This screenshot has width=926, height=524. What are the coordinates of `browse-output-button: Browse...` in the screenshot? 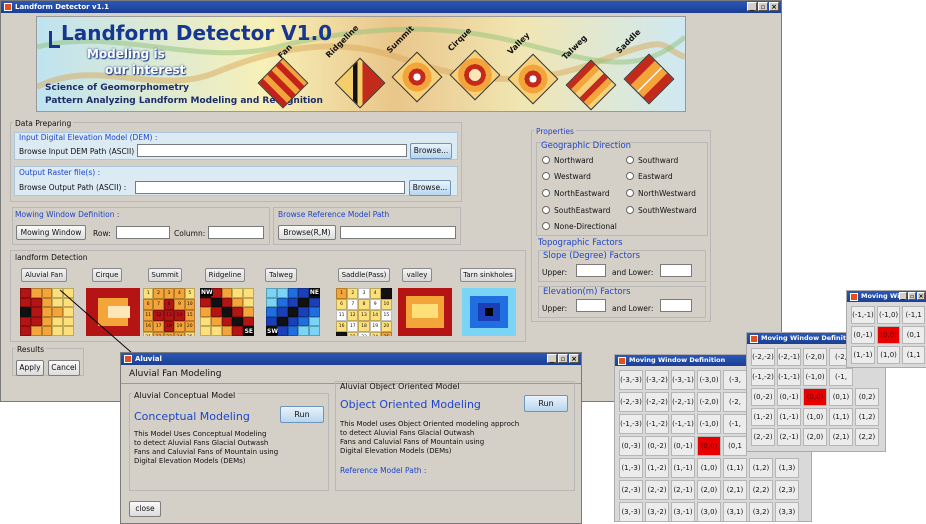 It's located at (430, 188).